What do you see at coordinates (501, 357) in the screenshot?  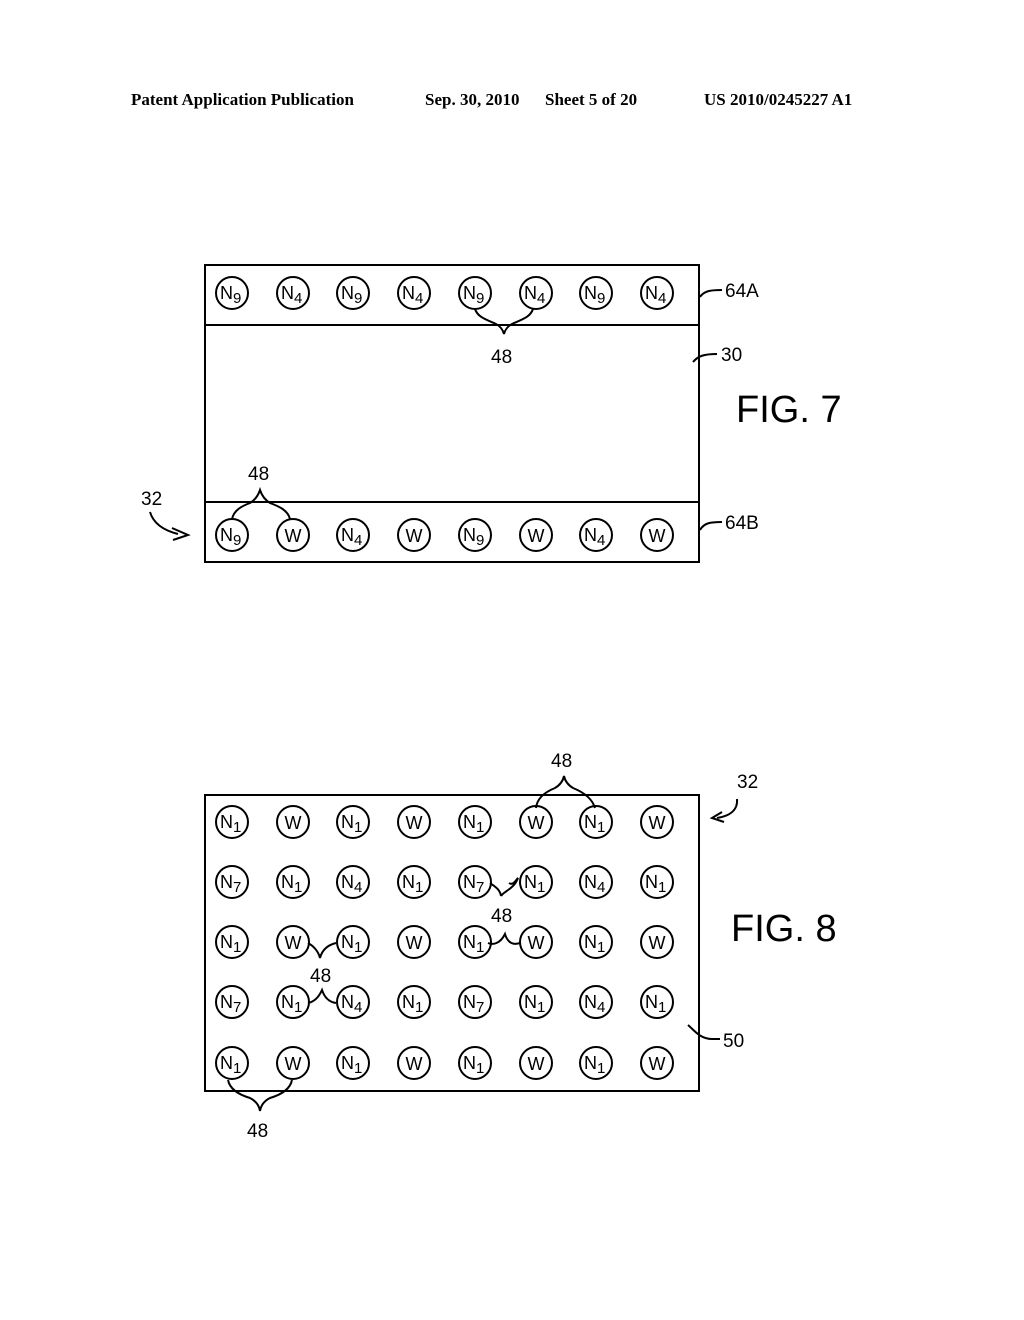 I see `ref-48-fig7-top: 48` at bounding box center [501, 357].